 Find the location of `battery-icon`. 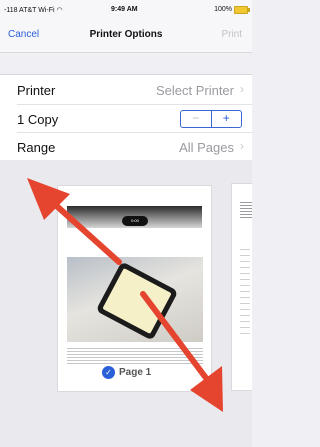

battery-icon is located at coordinates (242, 10).